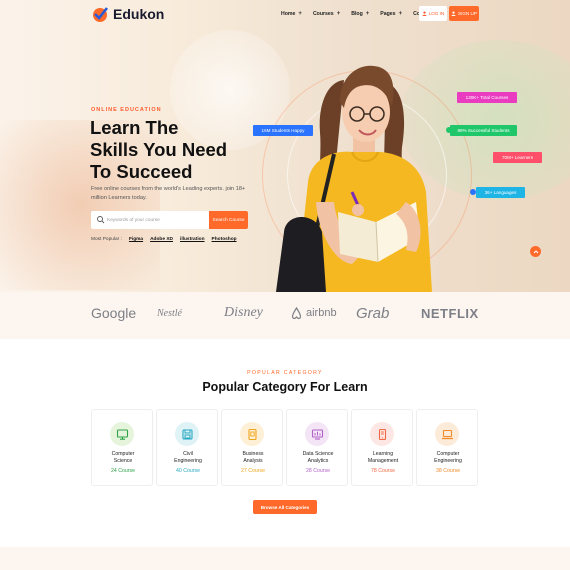 The image size is (570, 570). What do you see at coordinates (288, 14) in the screenshot?
I see `nav-label: Home` at bounding box center [288, 14].